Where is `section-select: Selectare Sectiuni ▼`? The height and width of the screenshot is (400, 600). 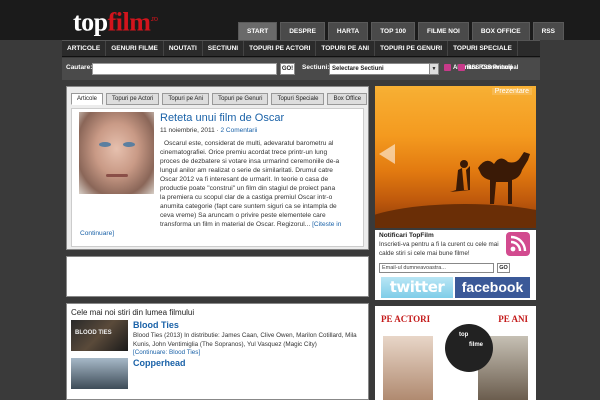 section-select: Selectare Sectiuni ▼ is located at coordinates (384, 69).